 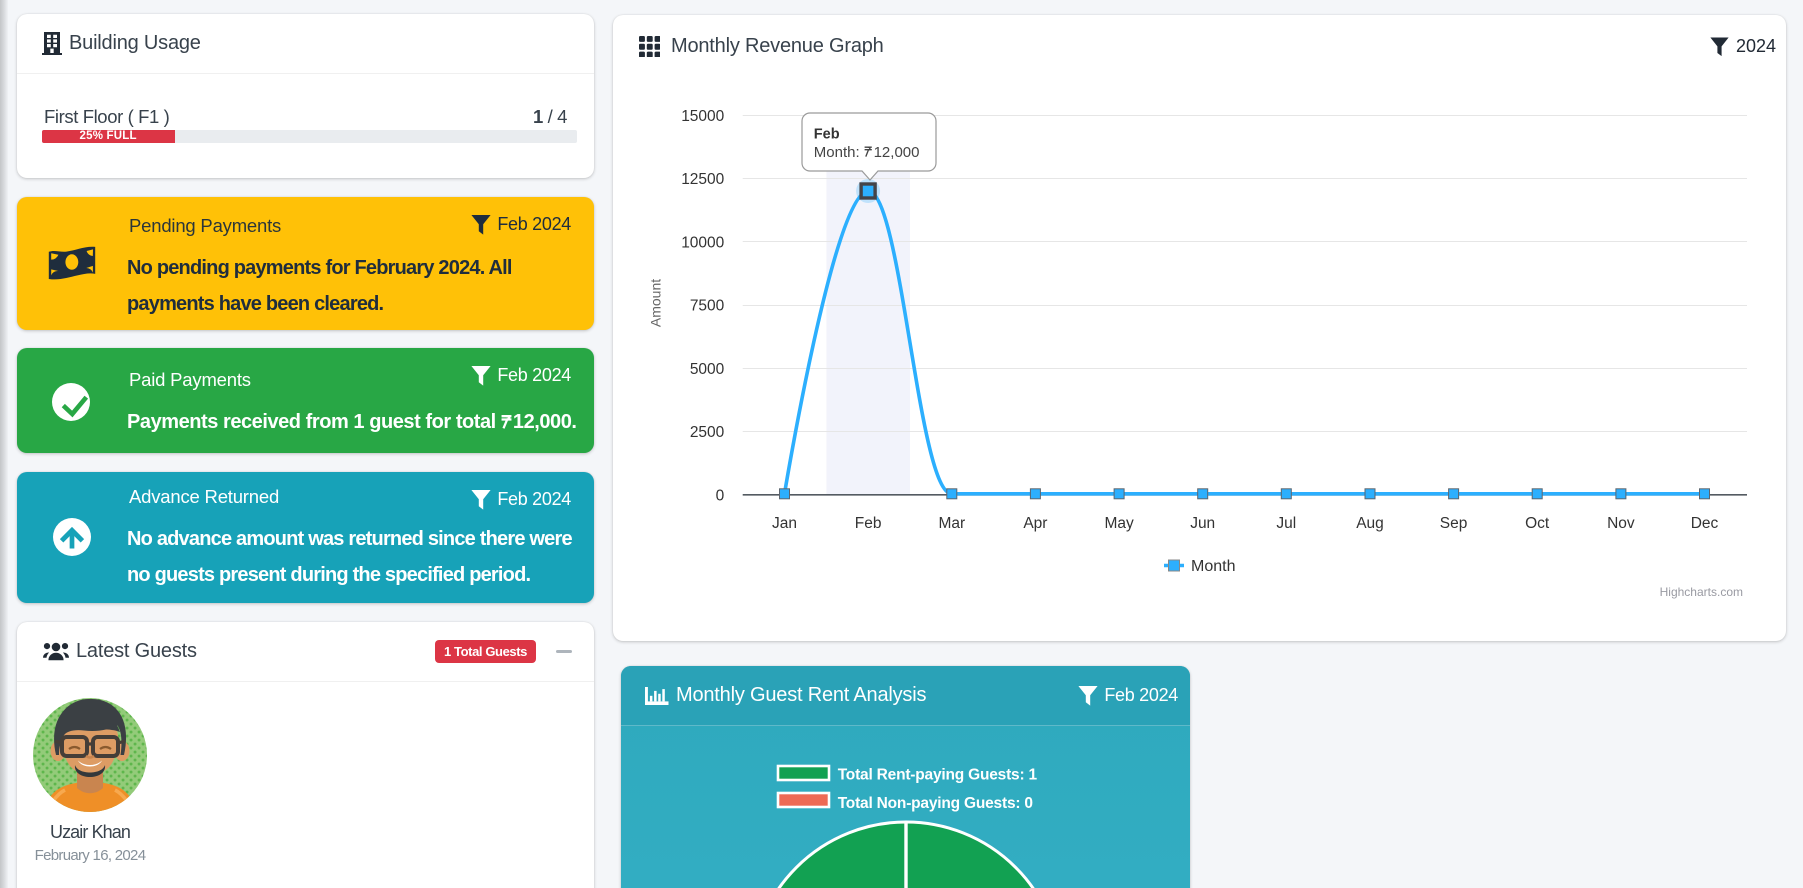 What do you see at coordinates (1286, 523) in the screenshot?
I see `svg-text: Jul` at bounding box center [1286, 523].